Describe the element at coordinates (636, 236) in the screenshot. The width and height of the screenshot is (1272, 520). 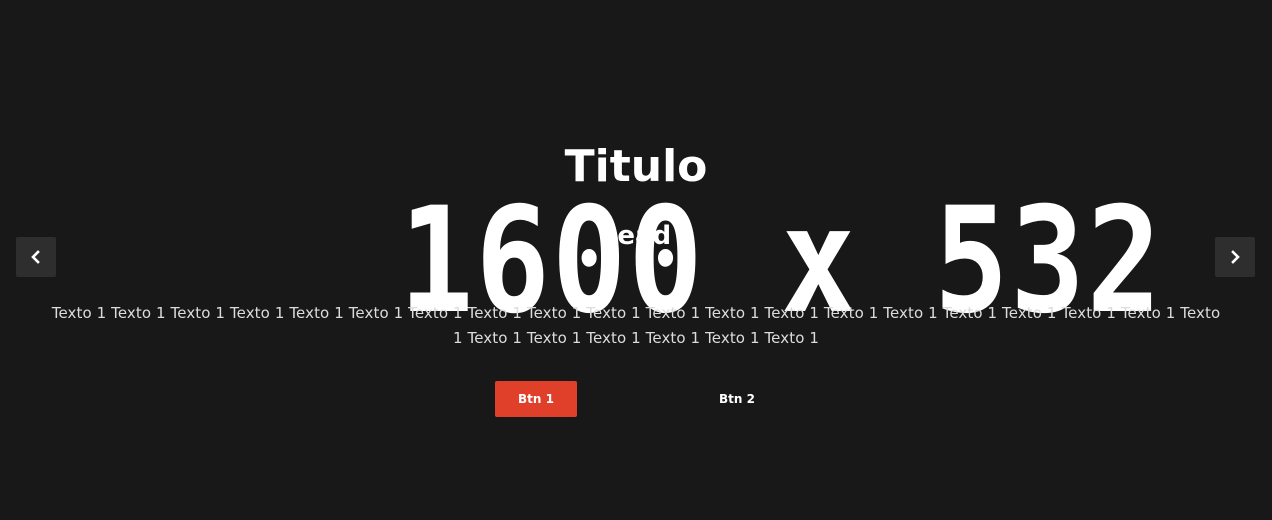
I see `slide-lead: Lead` at that location.